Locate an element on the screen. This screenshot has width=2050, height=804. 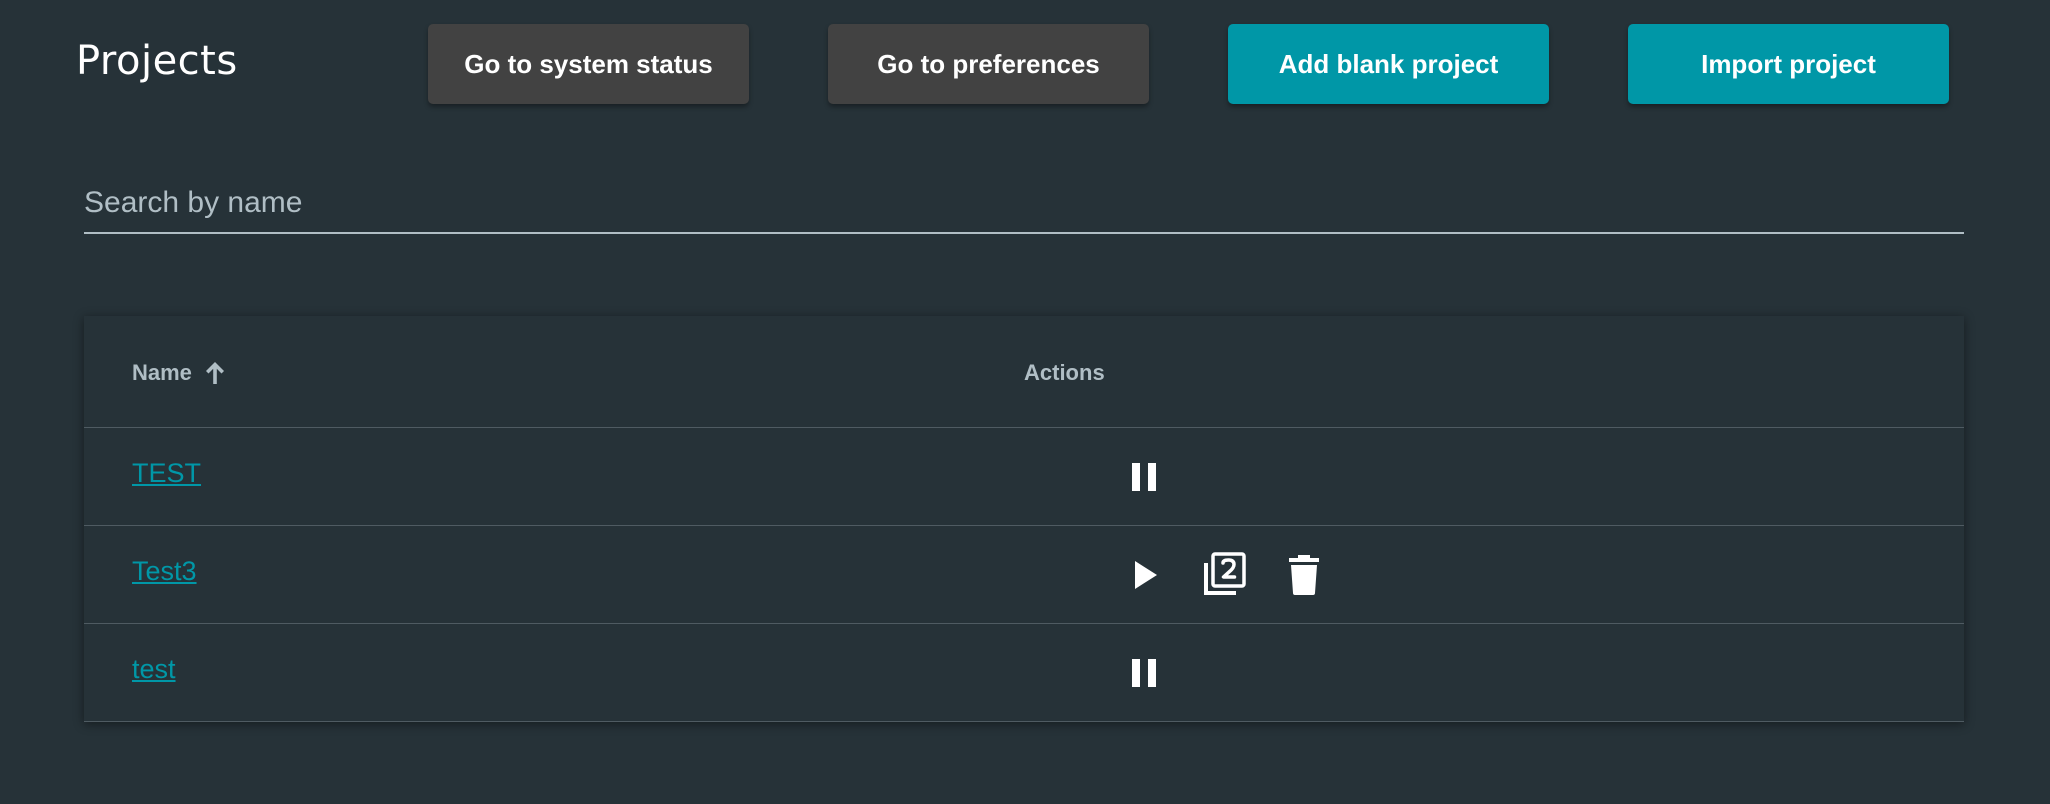
table-row: test is located at coordinates (1024, 673).